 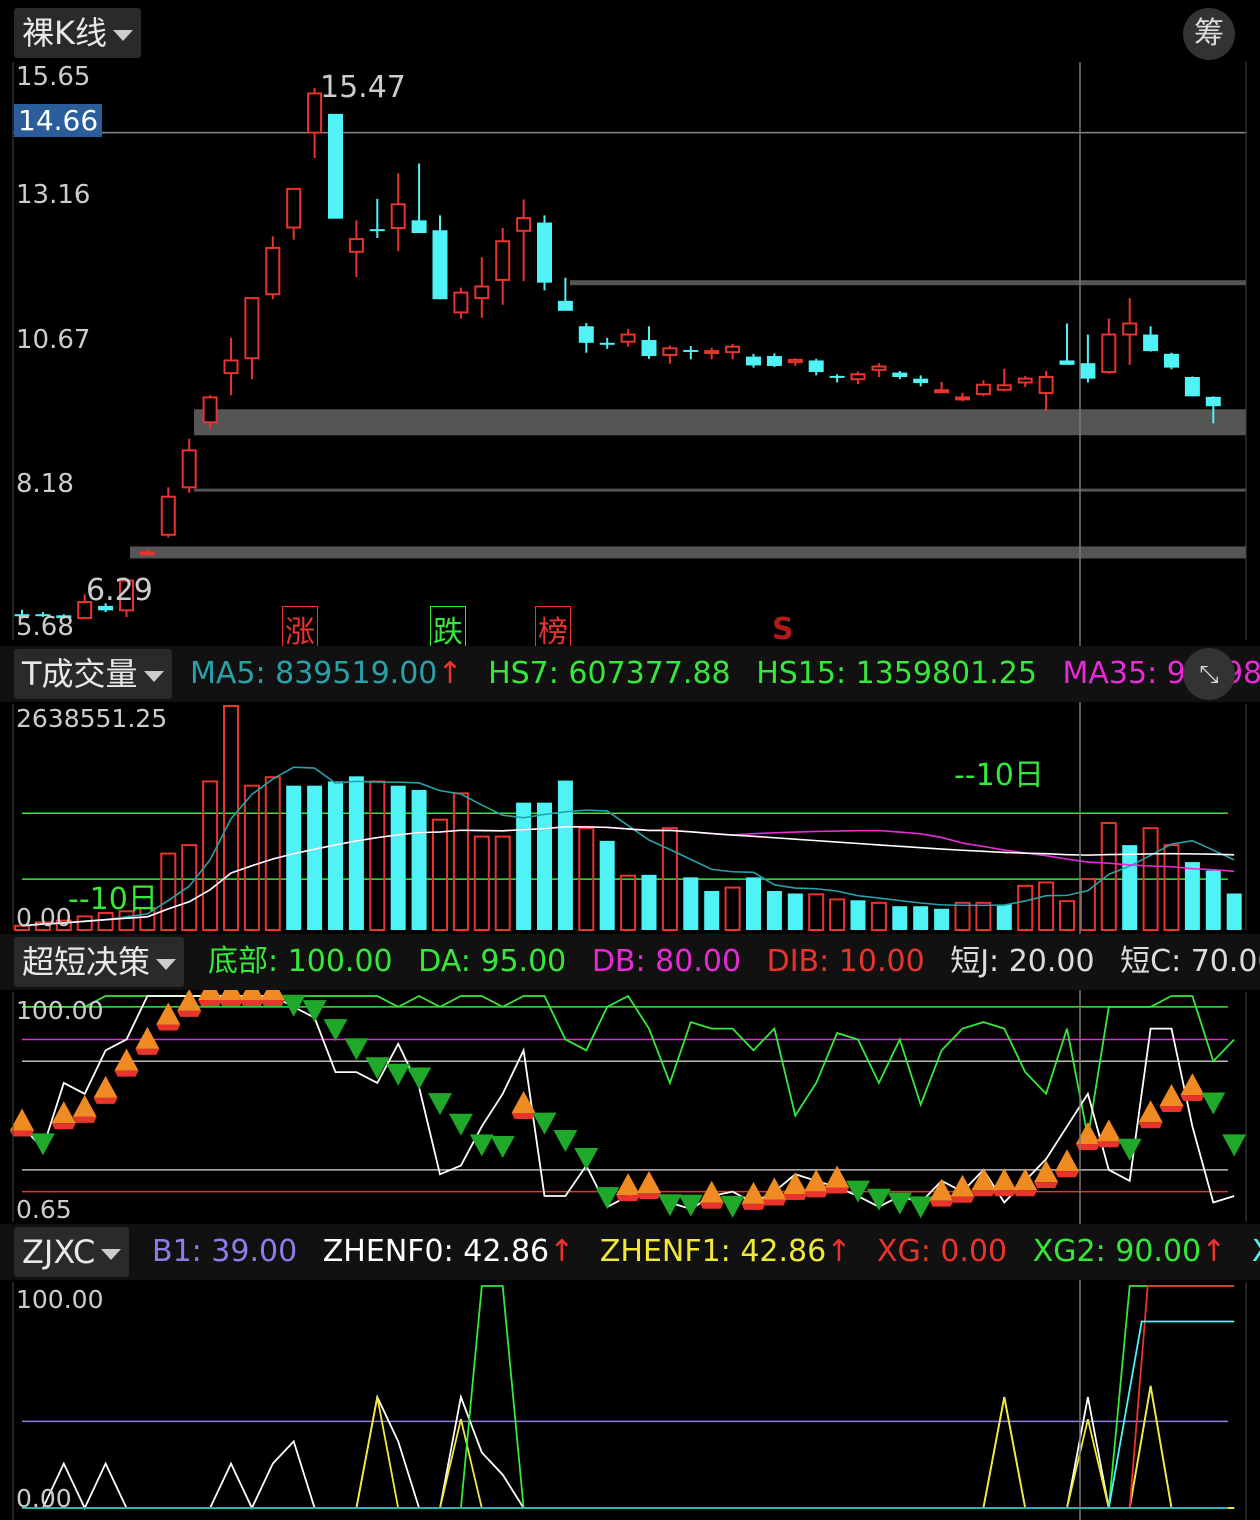 What do you see at coordinates (783, 629) in the screenshot?
I see `marker-sell: S` at bounding box center [783, 629].